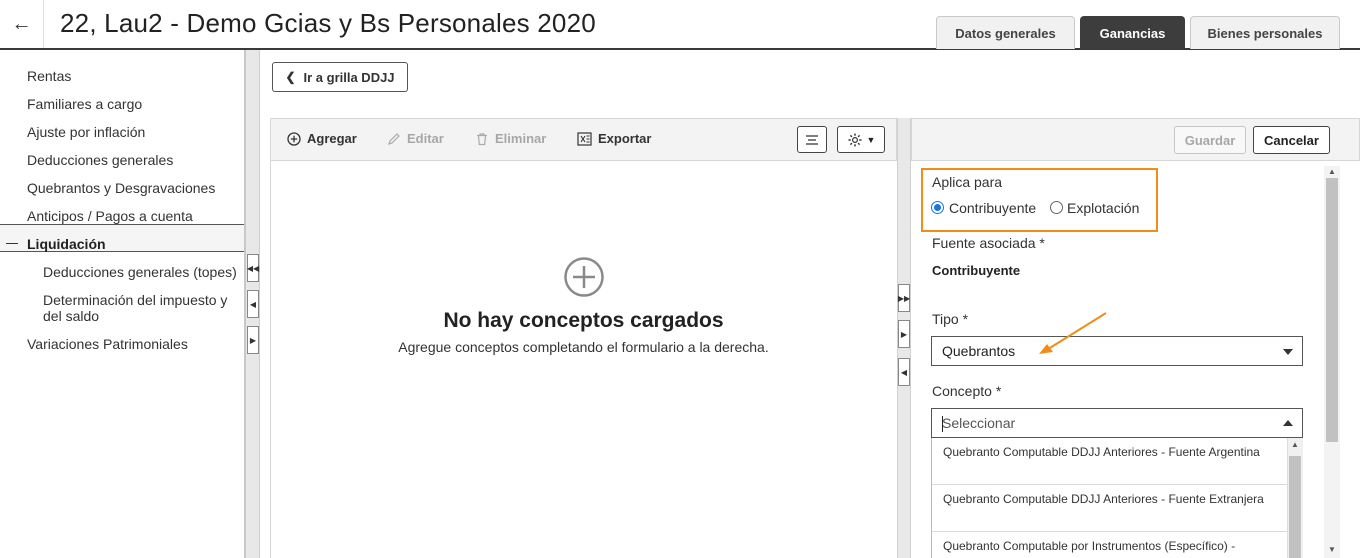 Image resolution: width=1360 pixels, height=558 pixels. I want to click on tab-ganancias: Ganancias, so click(1132, 32).